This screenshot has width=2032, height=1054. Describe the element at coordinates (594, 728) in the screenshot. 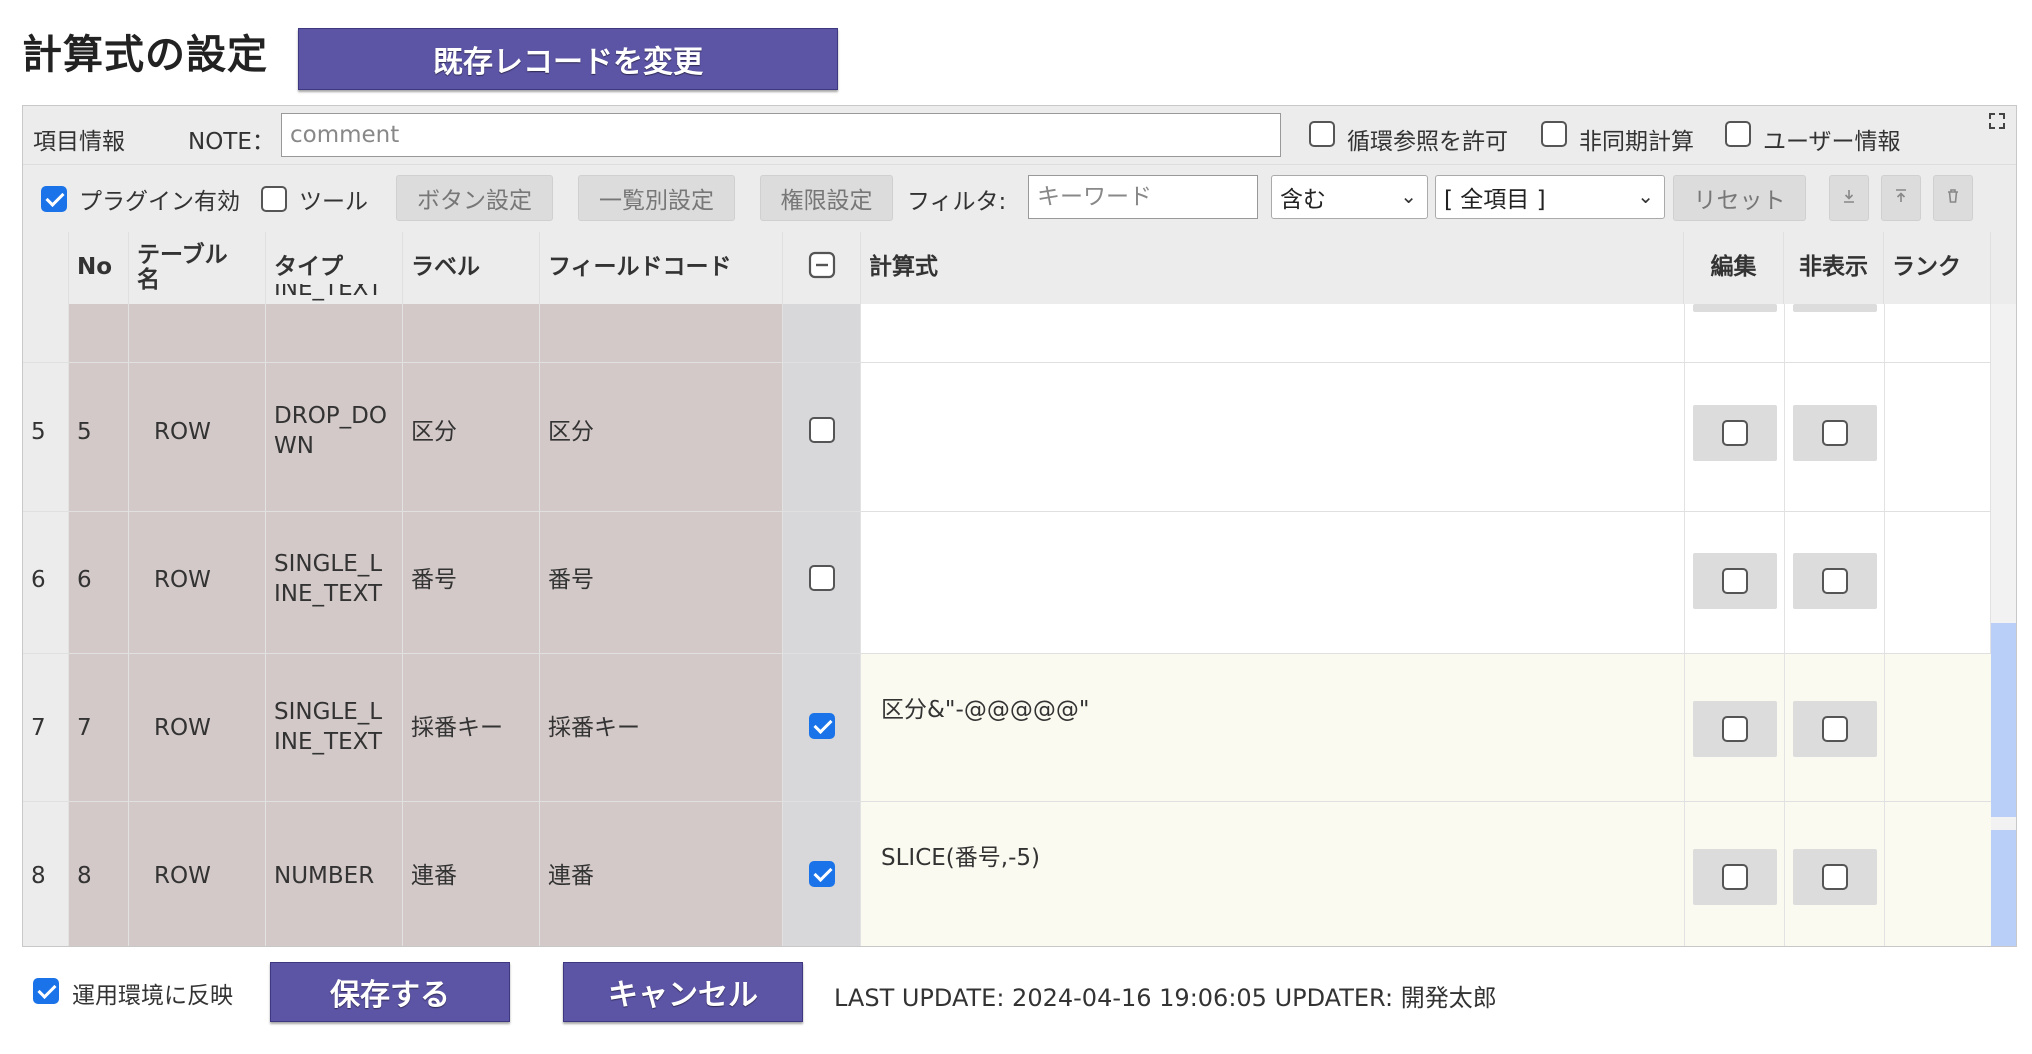

I see `row-field-code: 採番キー` at that location.